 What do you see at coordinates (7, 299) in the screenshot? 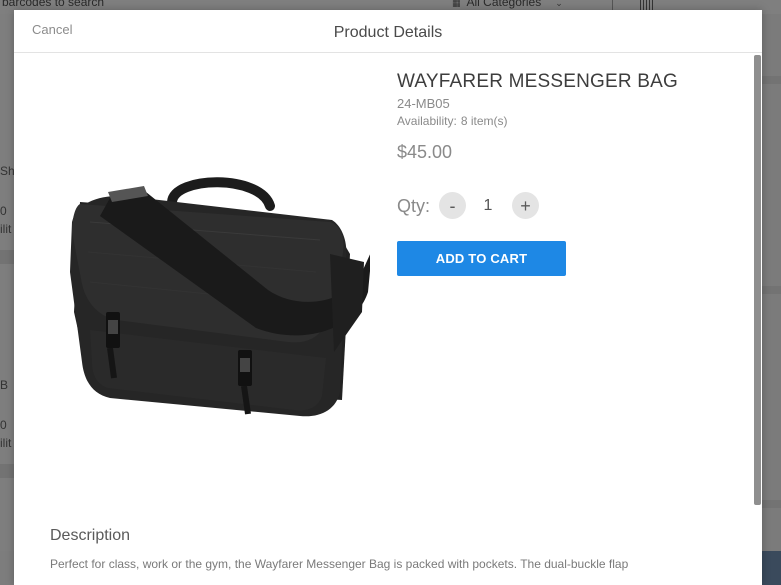
I see `background-left-column: Sh 0 ilit B 0 ilit` at bounding box center [7, 299].